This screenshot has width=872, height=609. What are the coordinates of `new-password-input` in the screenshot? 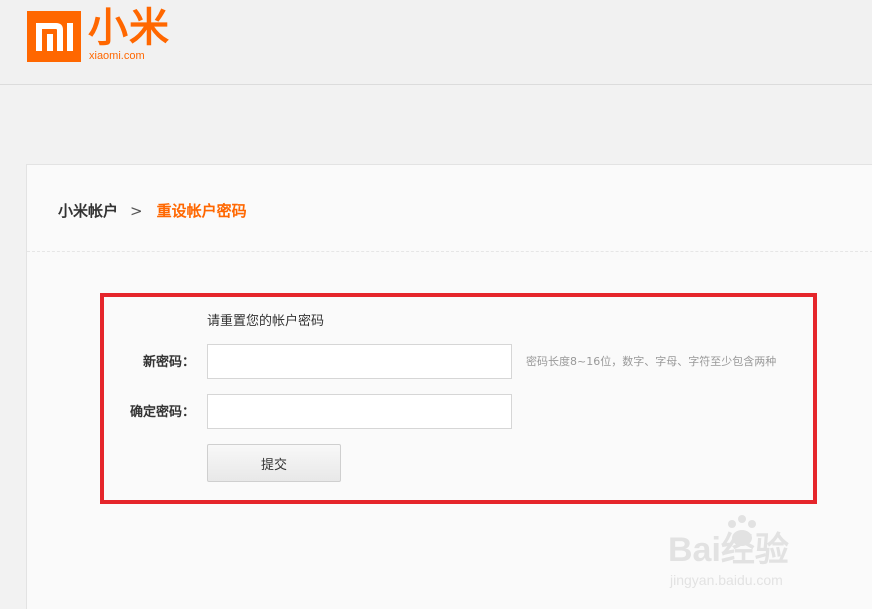 It's located at (359, 361).